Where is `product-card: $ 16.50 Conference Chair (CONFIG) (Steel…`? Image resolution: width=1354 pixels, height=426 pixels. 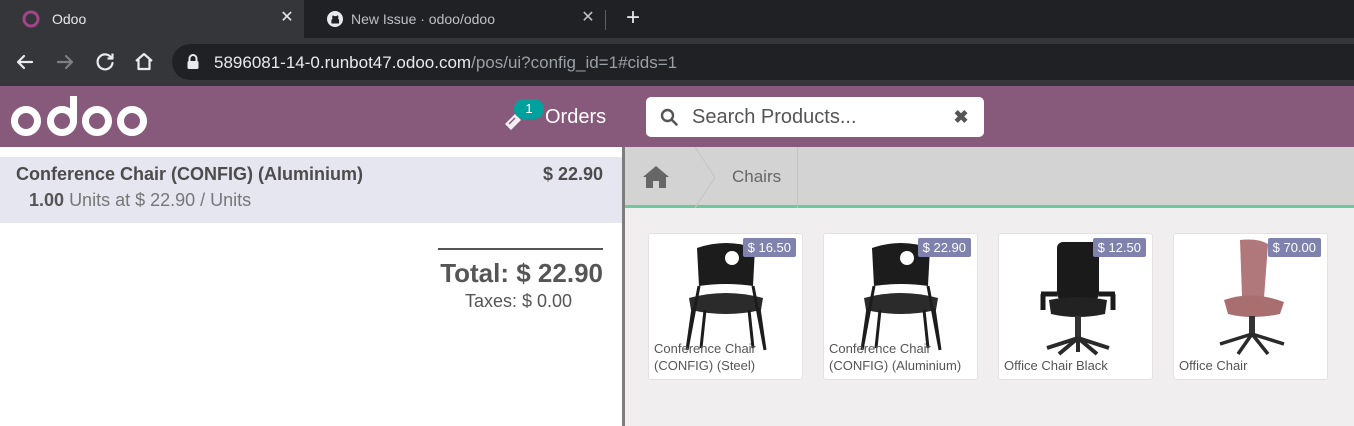
product-card: $ 16.50 Conference Chair (CONFIG) (Steel… is located at coordinates (725, 306).